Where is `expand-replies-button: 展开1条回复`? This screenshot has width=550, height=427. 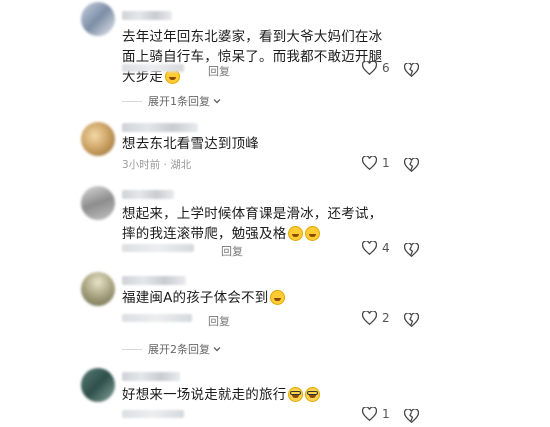 expand-replies-button: 展开1条回复 is located at coordinates (172, 101).